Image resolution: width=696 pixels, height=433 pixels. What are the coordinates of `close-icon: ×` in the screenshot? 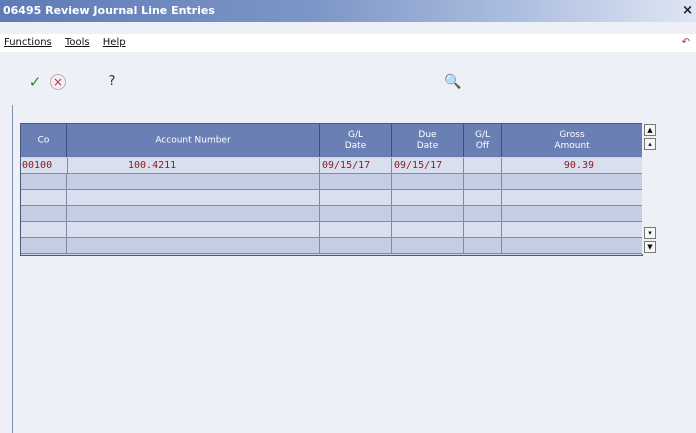 It's located at (687, 11).